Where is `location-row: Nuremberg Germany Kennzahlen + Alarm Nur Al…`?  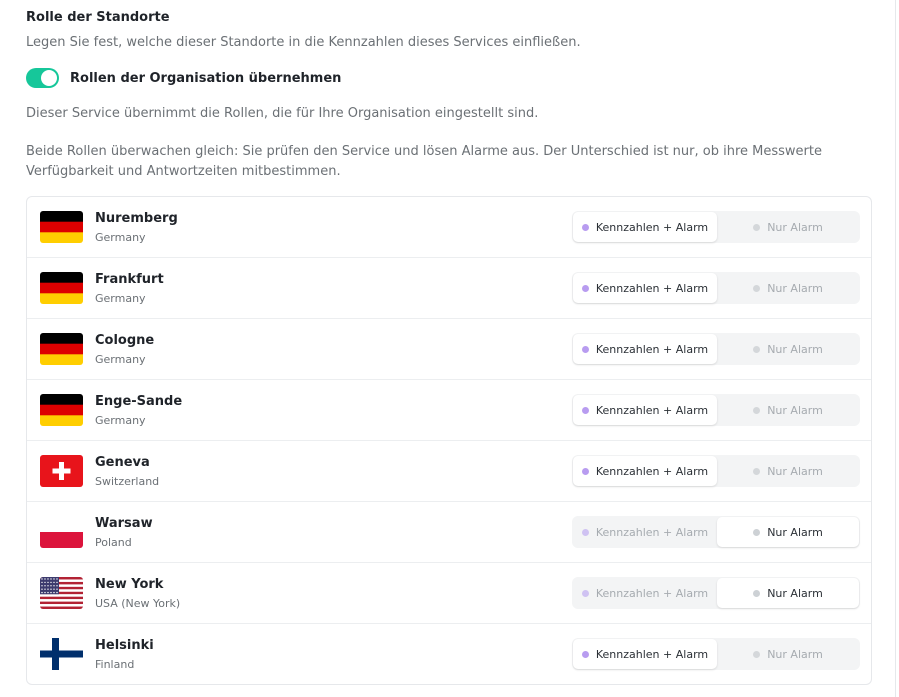
location-row: Nuremberg Germany Kennzahlen + Alarm Nur Al… is located at coordinates (449, 227).